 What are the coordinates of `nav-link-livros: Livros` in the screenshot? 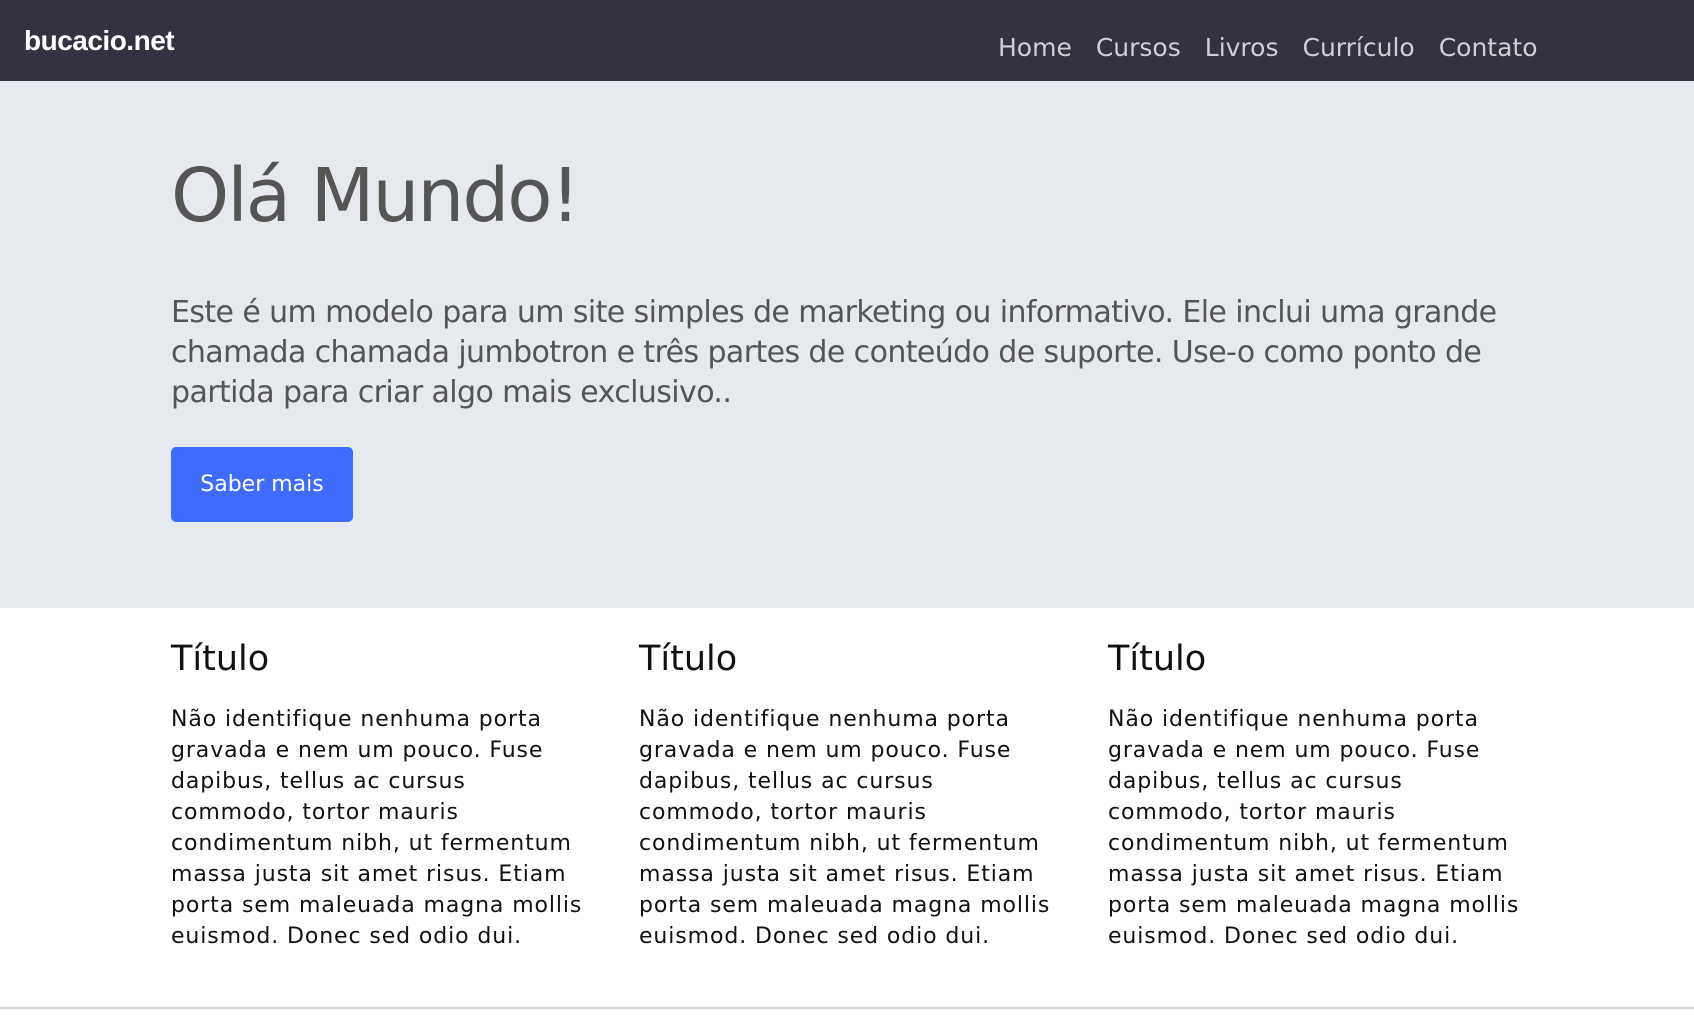 It's located at (1242, 47).